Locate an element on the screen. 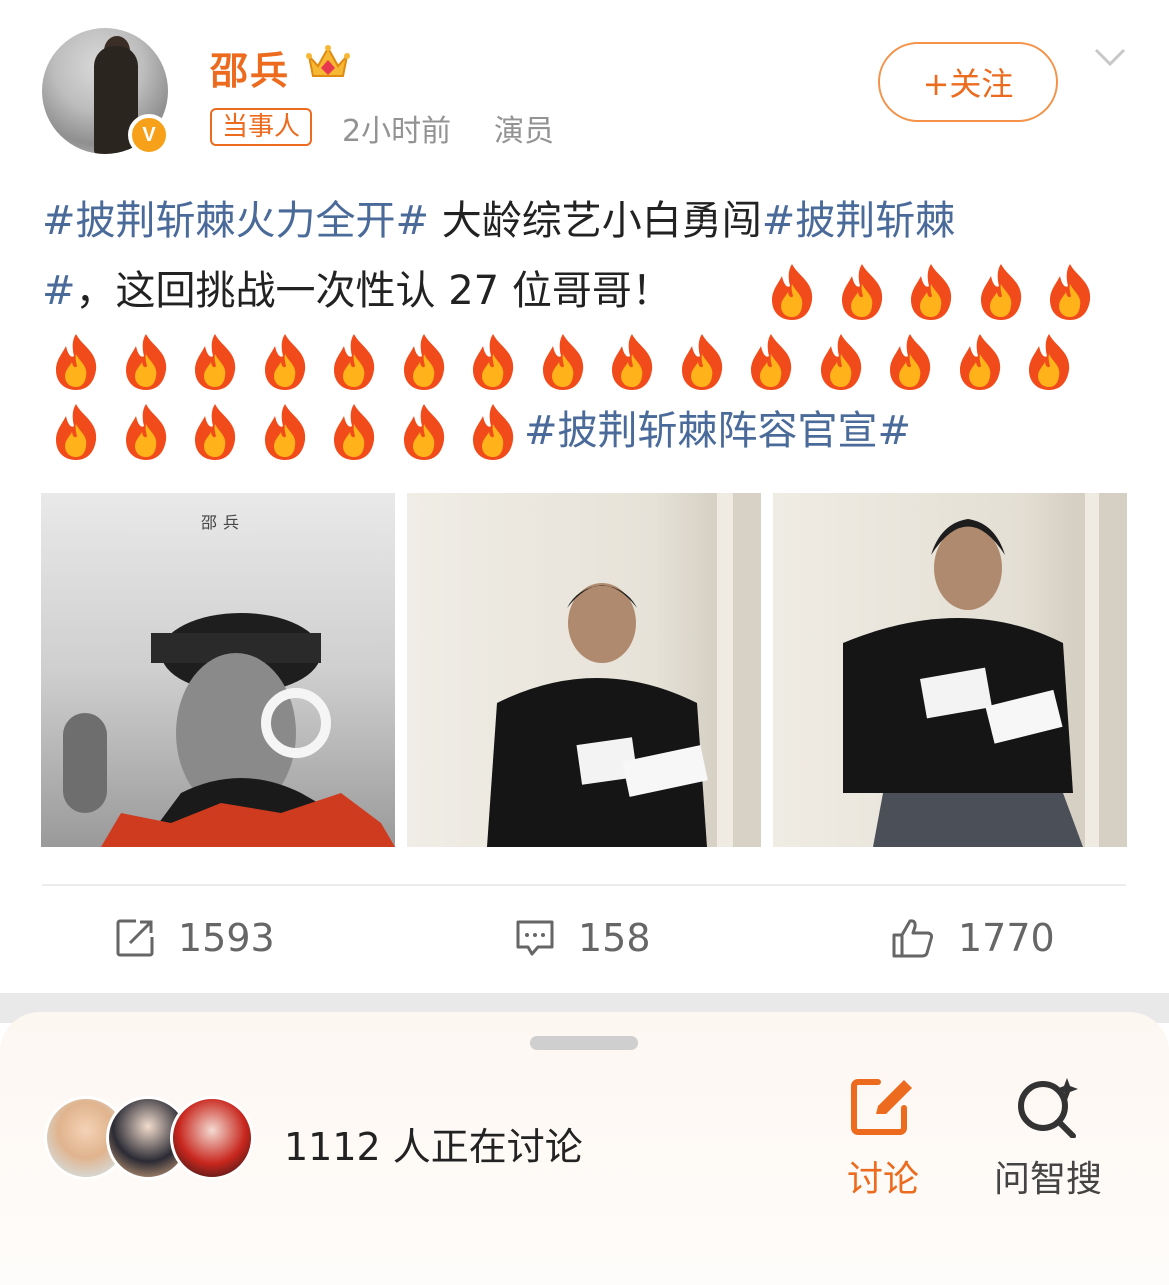  smart-search-icon is located at coordinates (1048, 1108).